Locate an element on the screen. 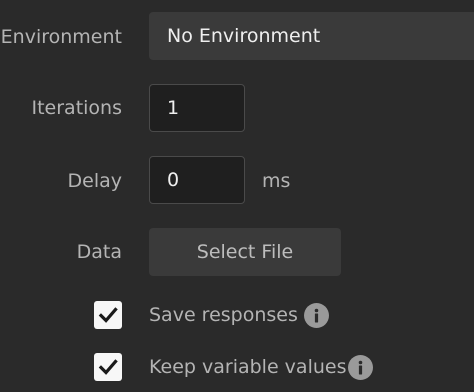 Image resolution: width=474 pixels, height=392 pixels. environment-selected-value: No Environment is located at coordinates (244, 36).